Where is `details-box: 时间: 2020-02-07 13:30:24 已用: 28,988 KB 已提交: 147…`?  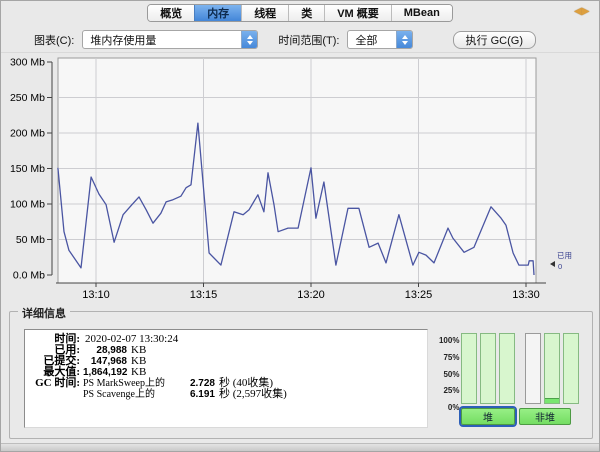 details-box: 时间: 2020-02-07 13:30:24 已用: 28,988 KB 已提交: 147… is located at coordinates (226, 378).